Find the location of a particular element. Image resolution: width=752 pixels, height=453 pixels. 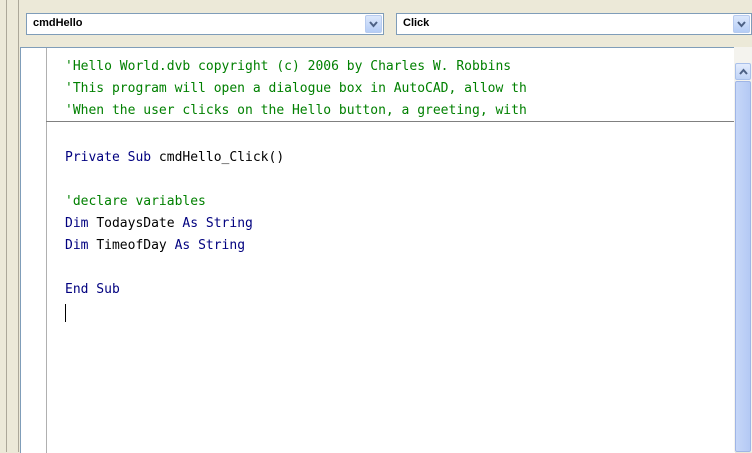

object-combo-box: cmdHello is located at coordinates (205, 24).